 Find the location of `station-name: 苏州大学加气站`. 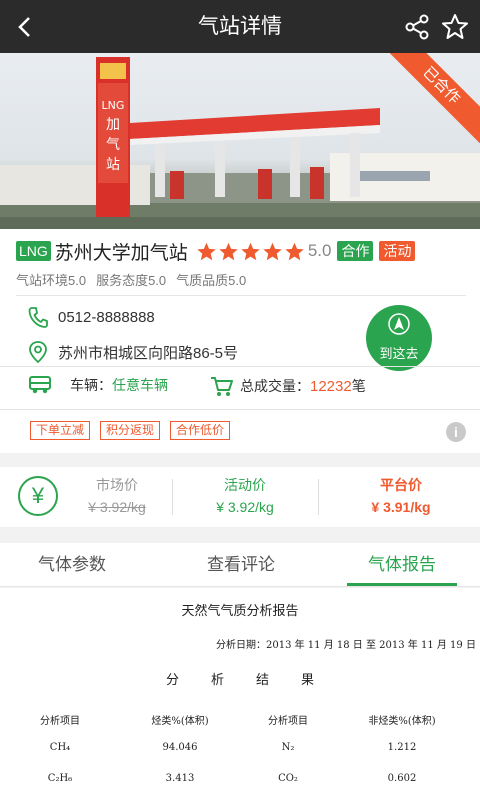

station-name: 苏州大学加气站 is located at coordinates (121, 253).